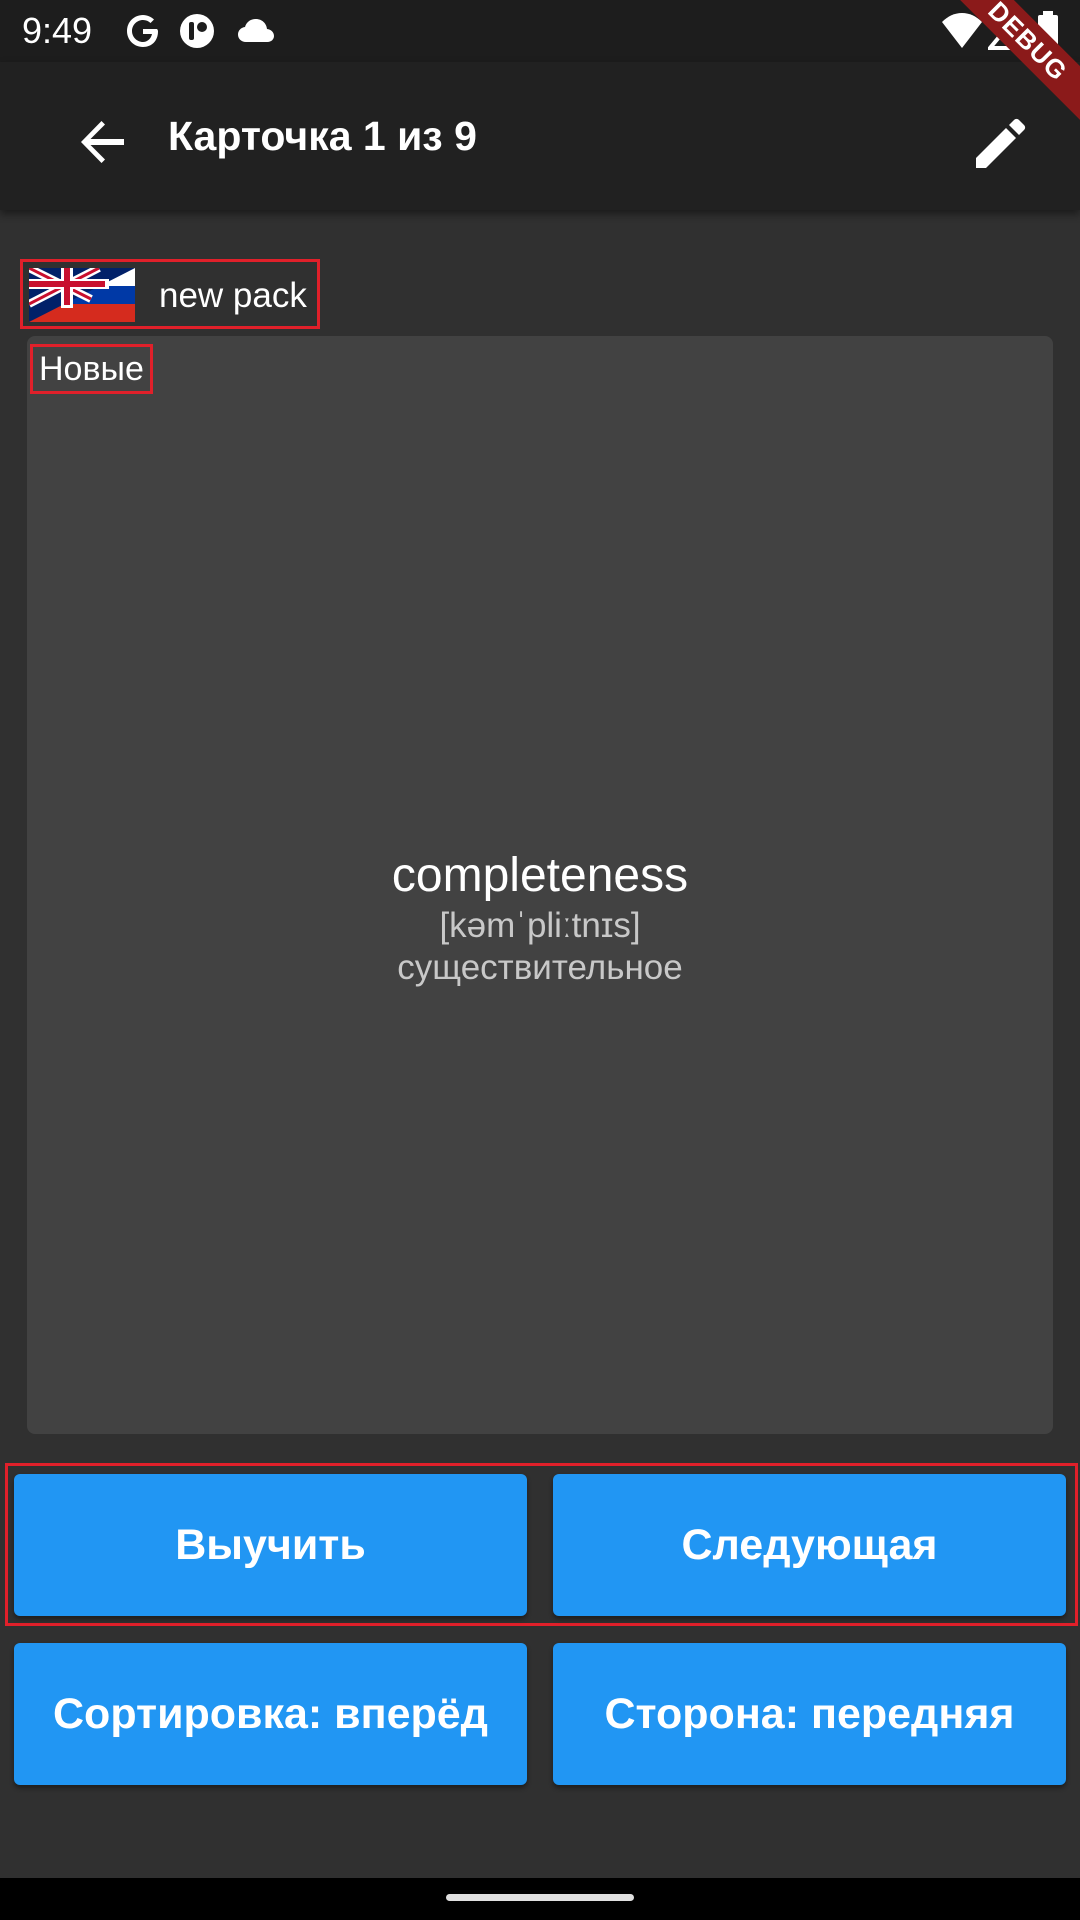 The image size is (1080, 1920). I want to click on home-handle, so click(540, 1897).